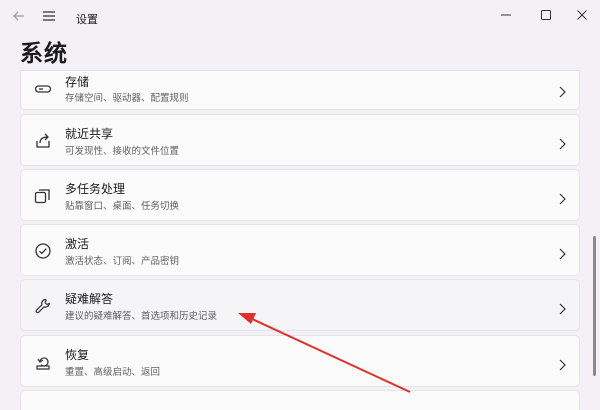 This screenshot has width=600, height=410. Describe the element at coordinates (324, 353) in the screenshot. I see `annotation-arrow` at that location.